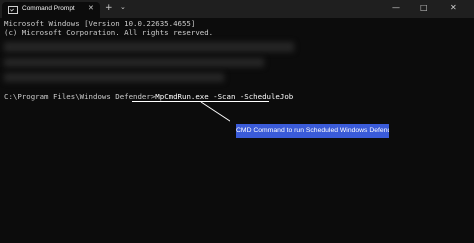 This screenshot has width=474, height=243. Describe the element at coordinates (215, 111) in the screenshot. I see `callout-connector` at that location.